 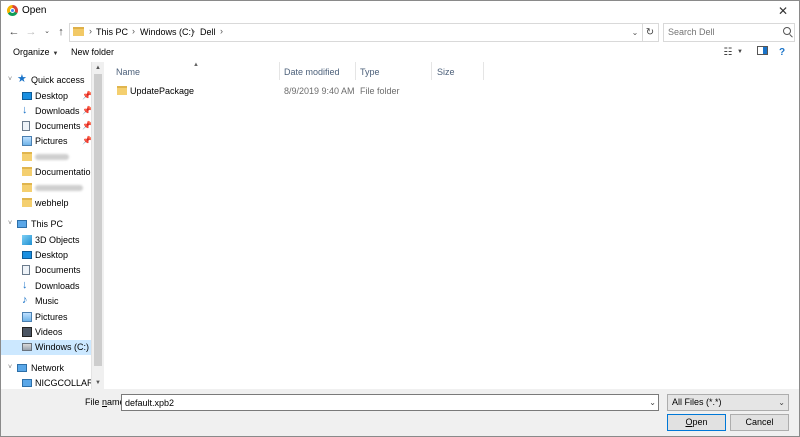 I want to click on new-folder-button: New folder, so click(x=92, y=52).